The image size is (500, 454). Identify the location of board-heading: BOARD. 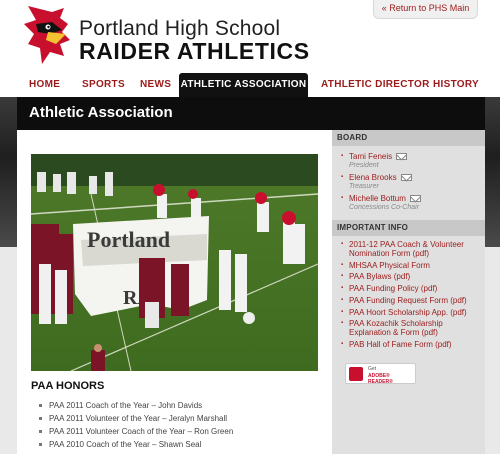
(408, 138).